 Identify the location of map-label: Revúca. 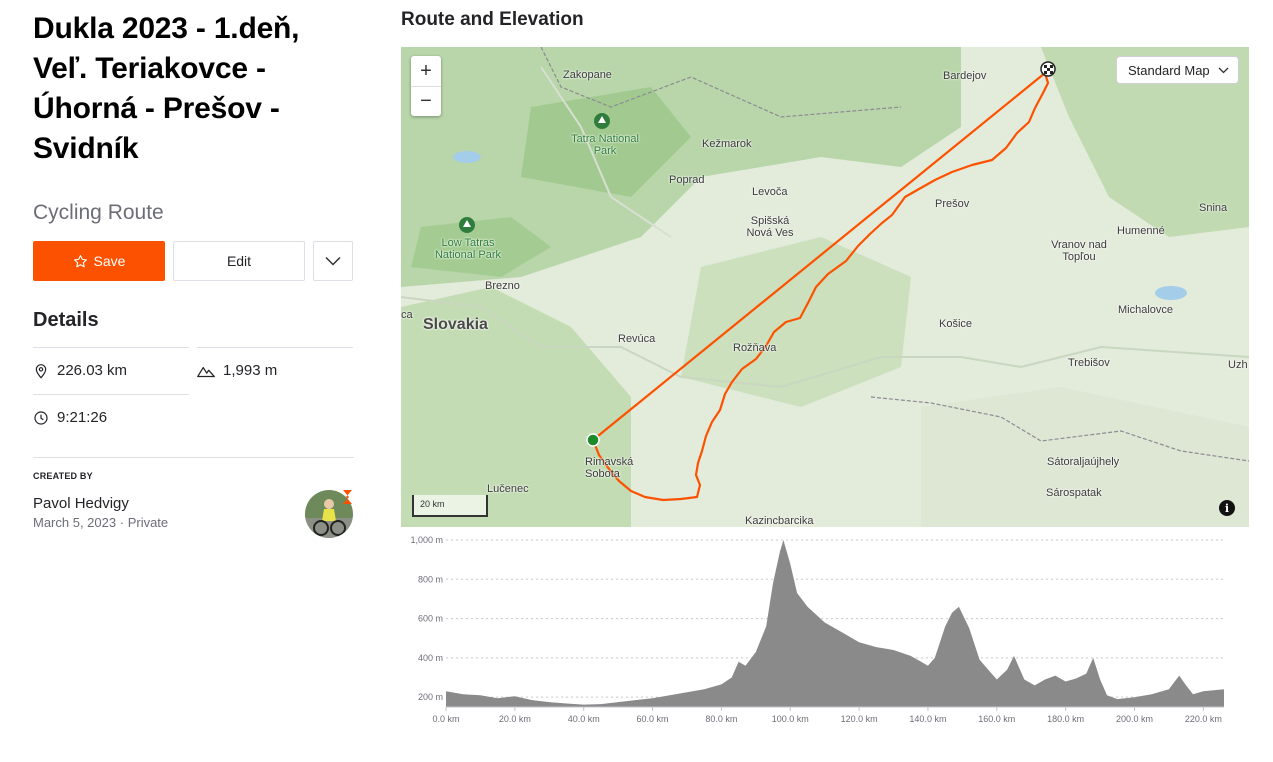
(637, 339).